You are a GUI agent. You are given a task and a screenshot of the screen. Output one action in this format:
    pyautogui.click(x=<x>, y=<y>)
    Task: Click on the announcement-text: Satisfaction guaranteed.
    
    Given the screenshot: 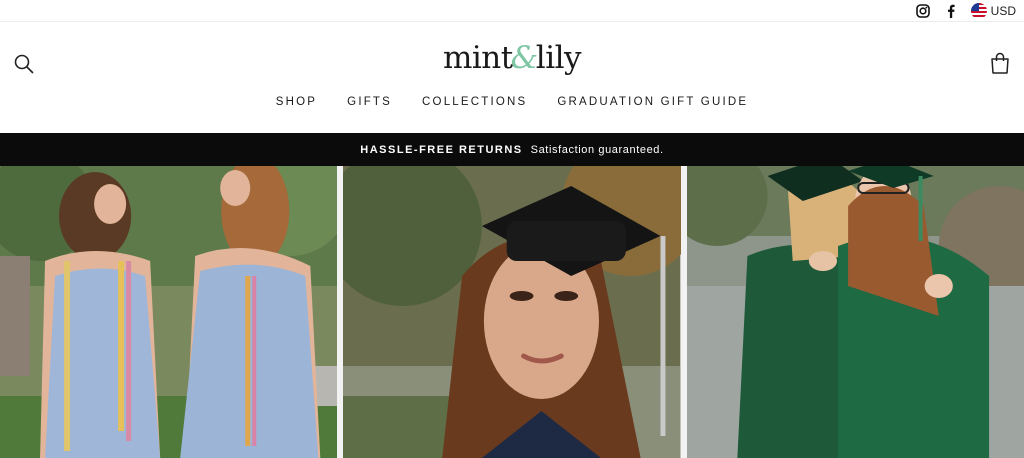 What is the action you would take?
    pyautogui.click(x=597, y=149)
    